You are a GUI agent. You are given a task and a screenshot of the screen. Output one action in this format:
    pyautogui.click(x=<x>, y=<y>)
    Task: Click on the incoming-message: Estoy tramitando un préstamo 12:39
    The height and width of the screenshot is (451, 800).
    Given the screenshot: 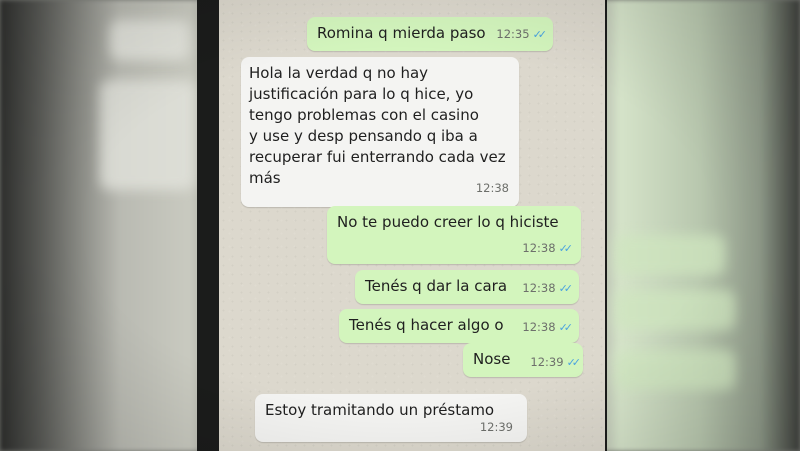 What is the action you would take?
    pyautogui.click(x=391, y=418)
    